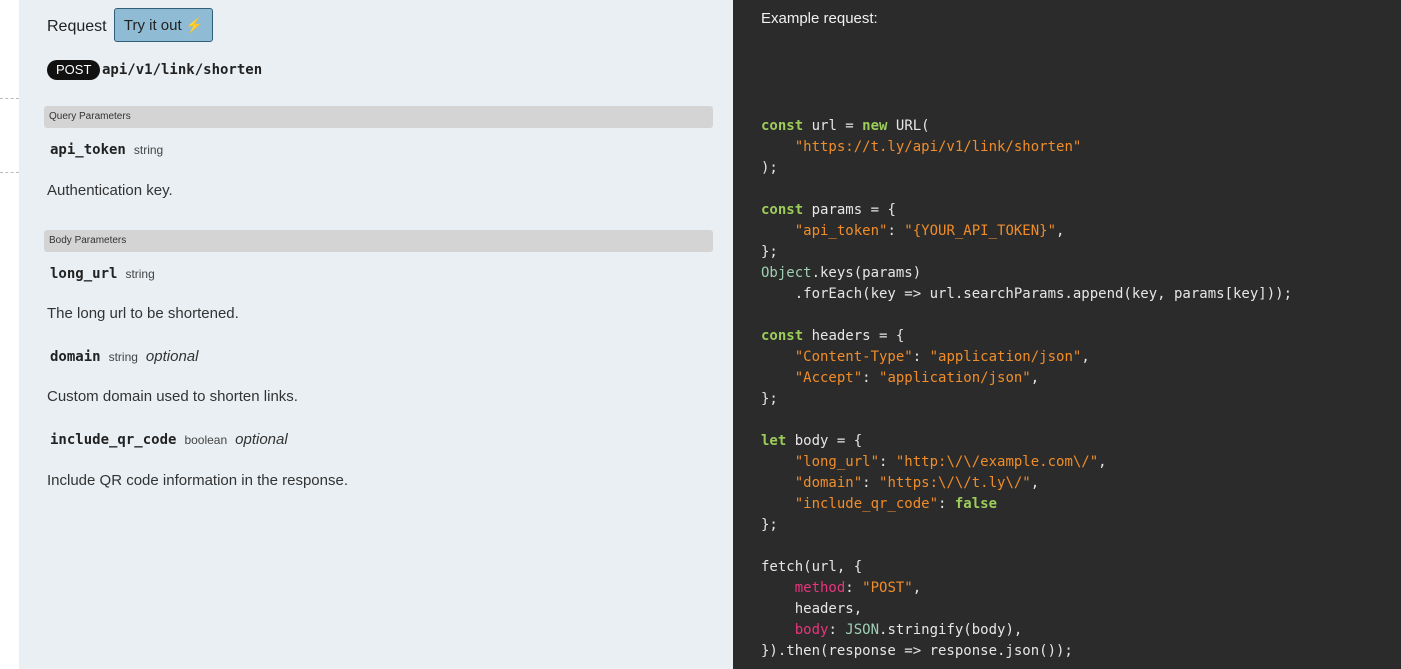  Describe the element at coordinates (841, 231) in the screenshot. I see `code-string: "api_token"` at that location.